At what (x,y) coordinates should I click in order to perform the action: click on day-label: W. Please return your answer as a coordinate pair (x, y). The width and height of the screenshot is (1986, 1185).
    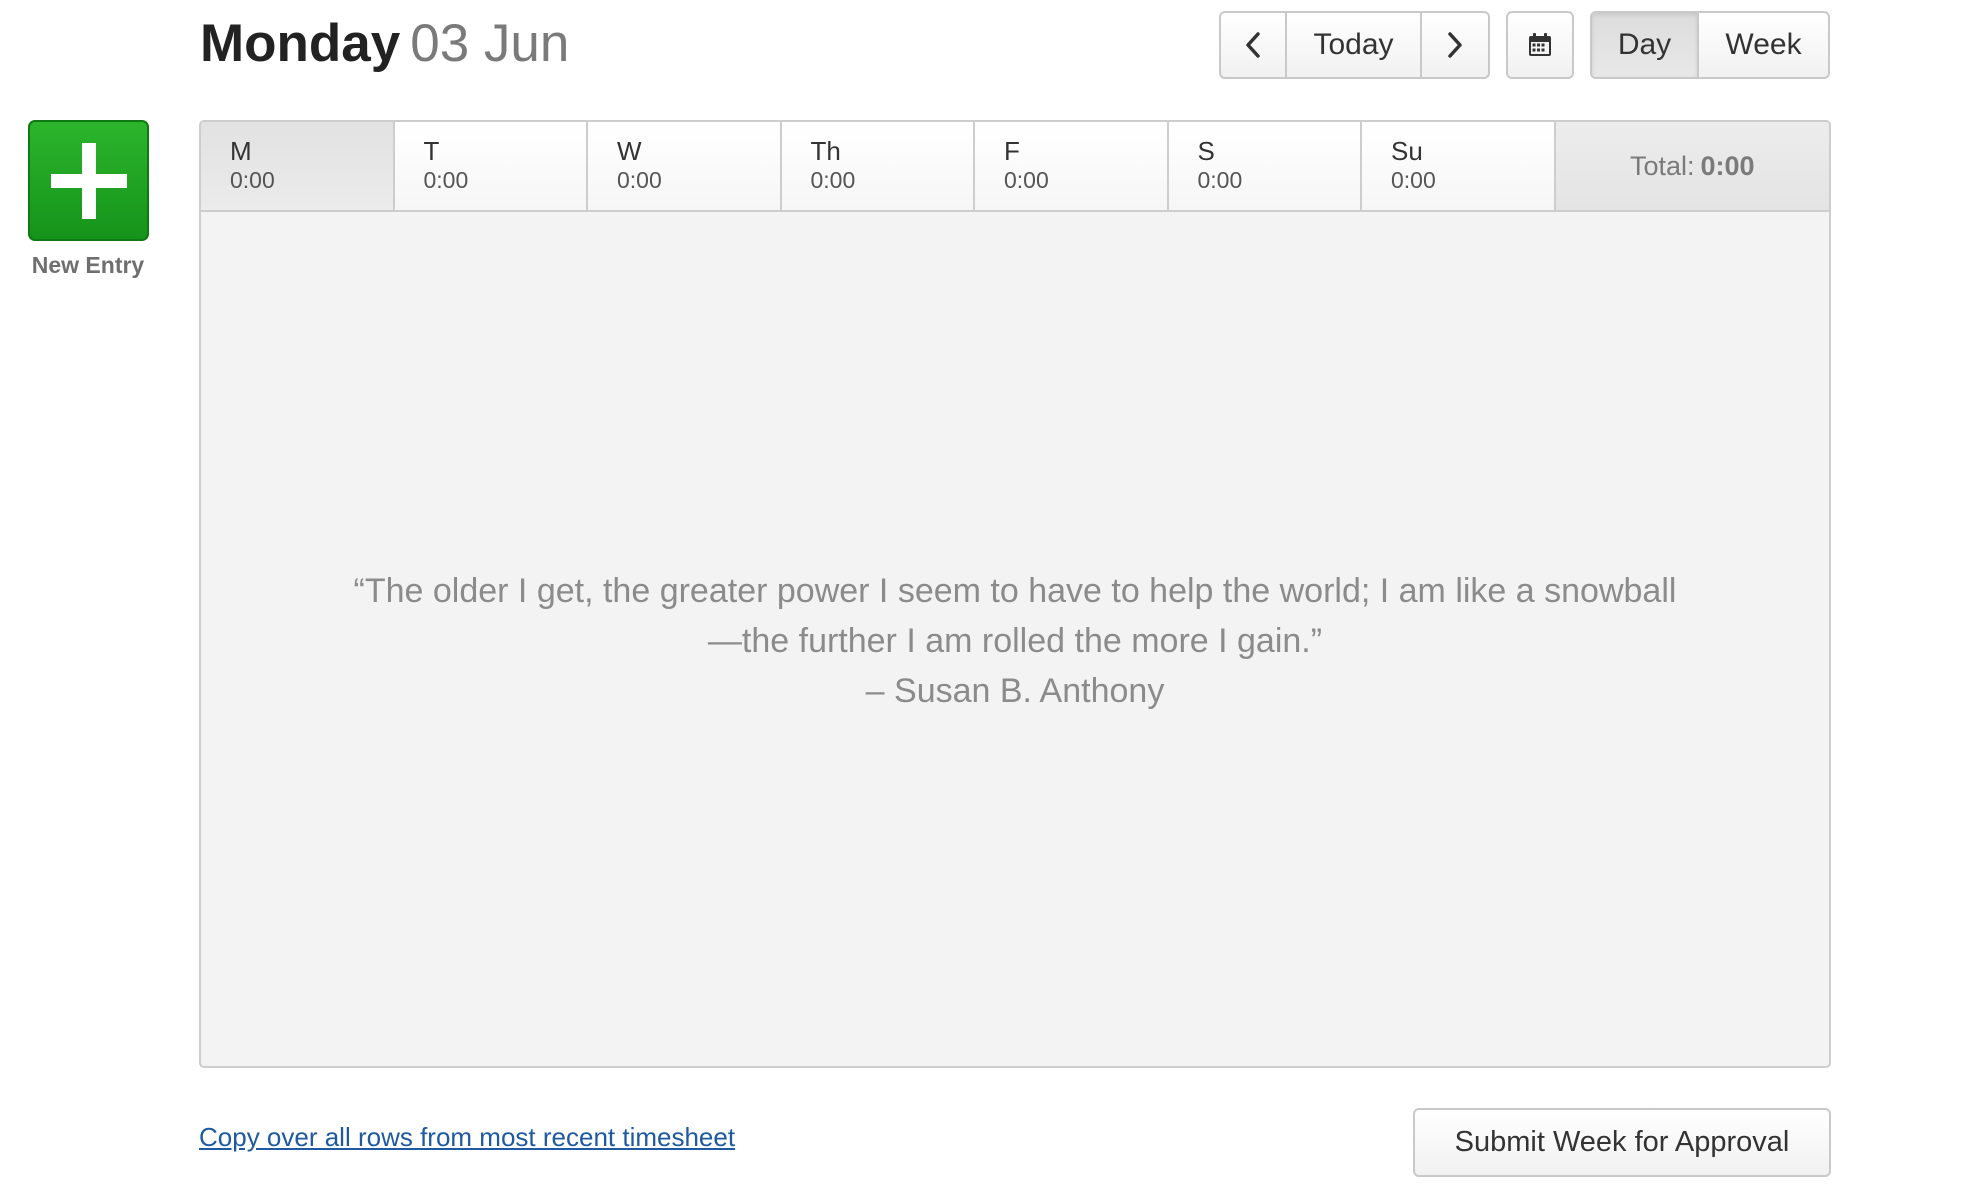
    Looking at the image, I should click on (629, 151).